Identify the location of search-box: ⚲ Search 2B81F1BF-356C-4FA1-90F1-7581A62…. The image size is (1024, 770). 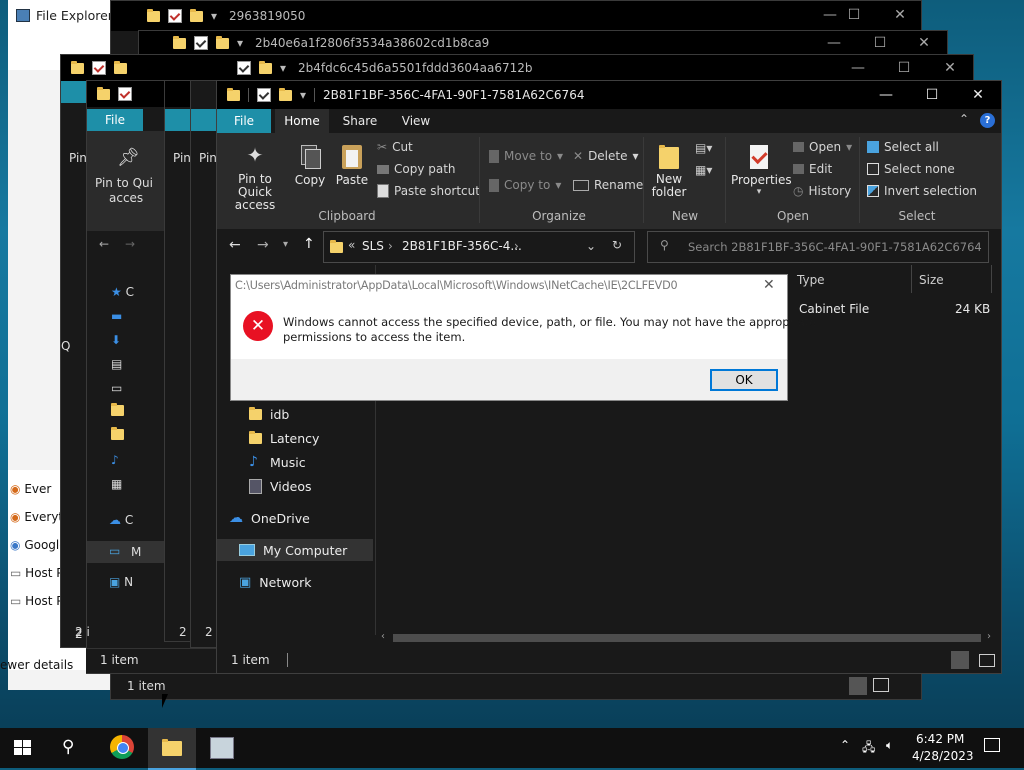
(818, 247).